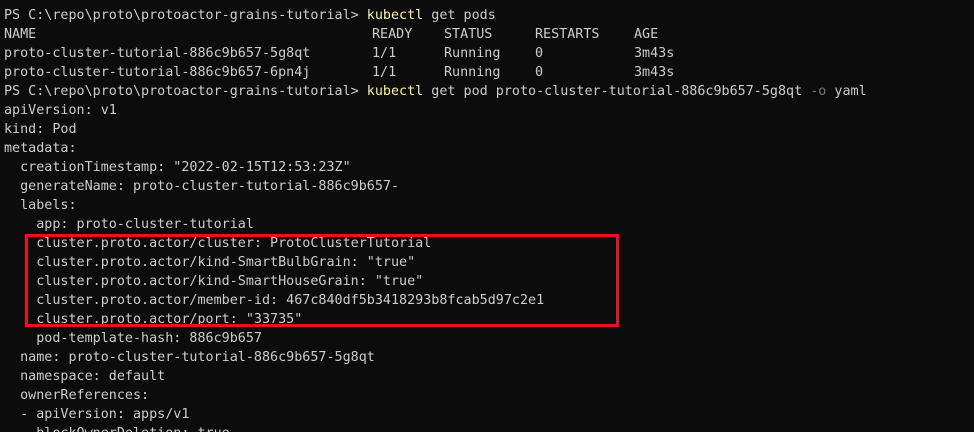 The height and width of the screenshot is (432, 974). I want to click on yaml-line: - apiVersion: apps/v1, so click(97, 414).